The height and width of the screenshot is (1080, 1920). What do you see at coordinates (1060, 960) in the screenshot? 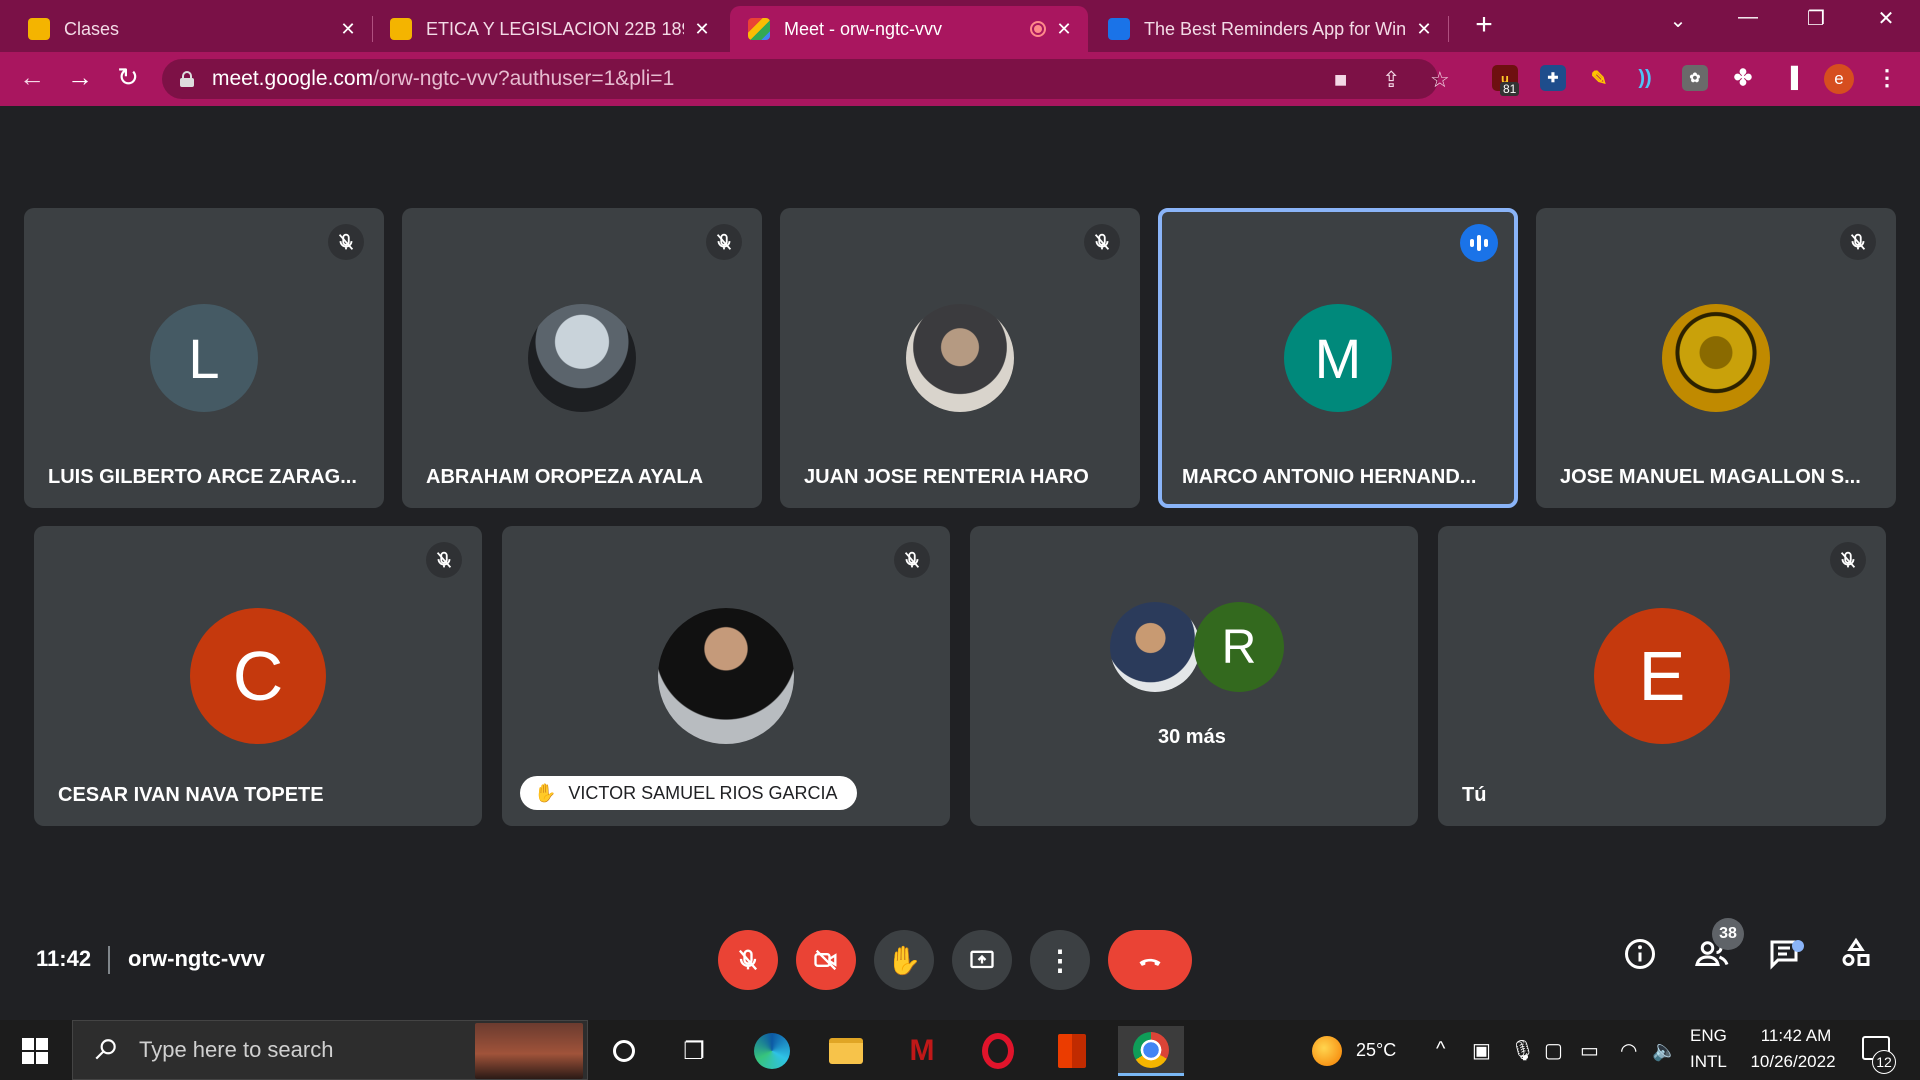
I see `more-options-button: ⋮` at bounding box center [1060, 960].